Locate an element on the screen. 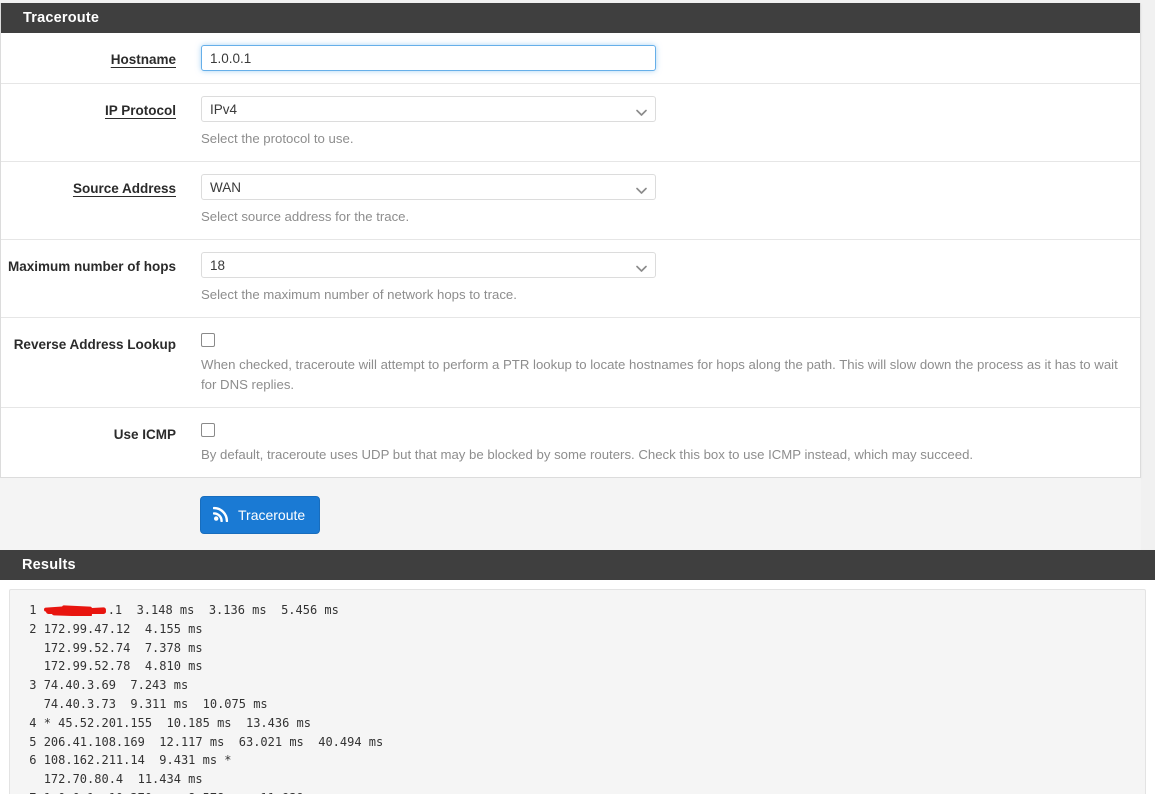  traceroute-line-text: 172.70.80.4 11.434 ms is located at coordinates (123, 779).